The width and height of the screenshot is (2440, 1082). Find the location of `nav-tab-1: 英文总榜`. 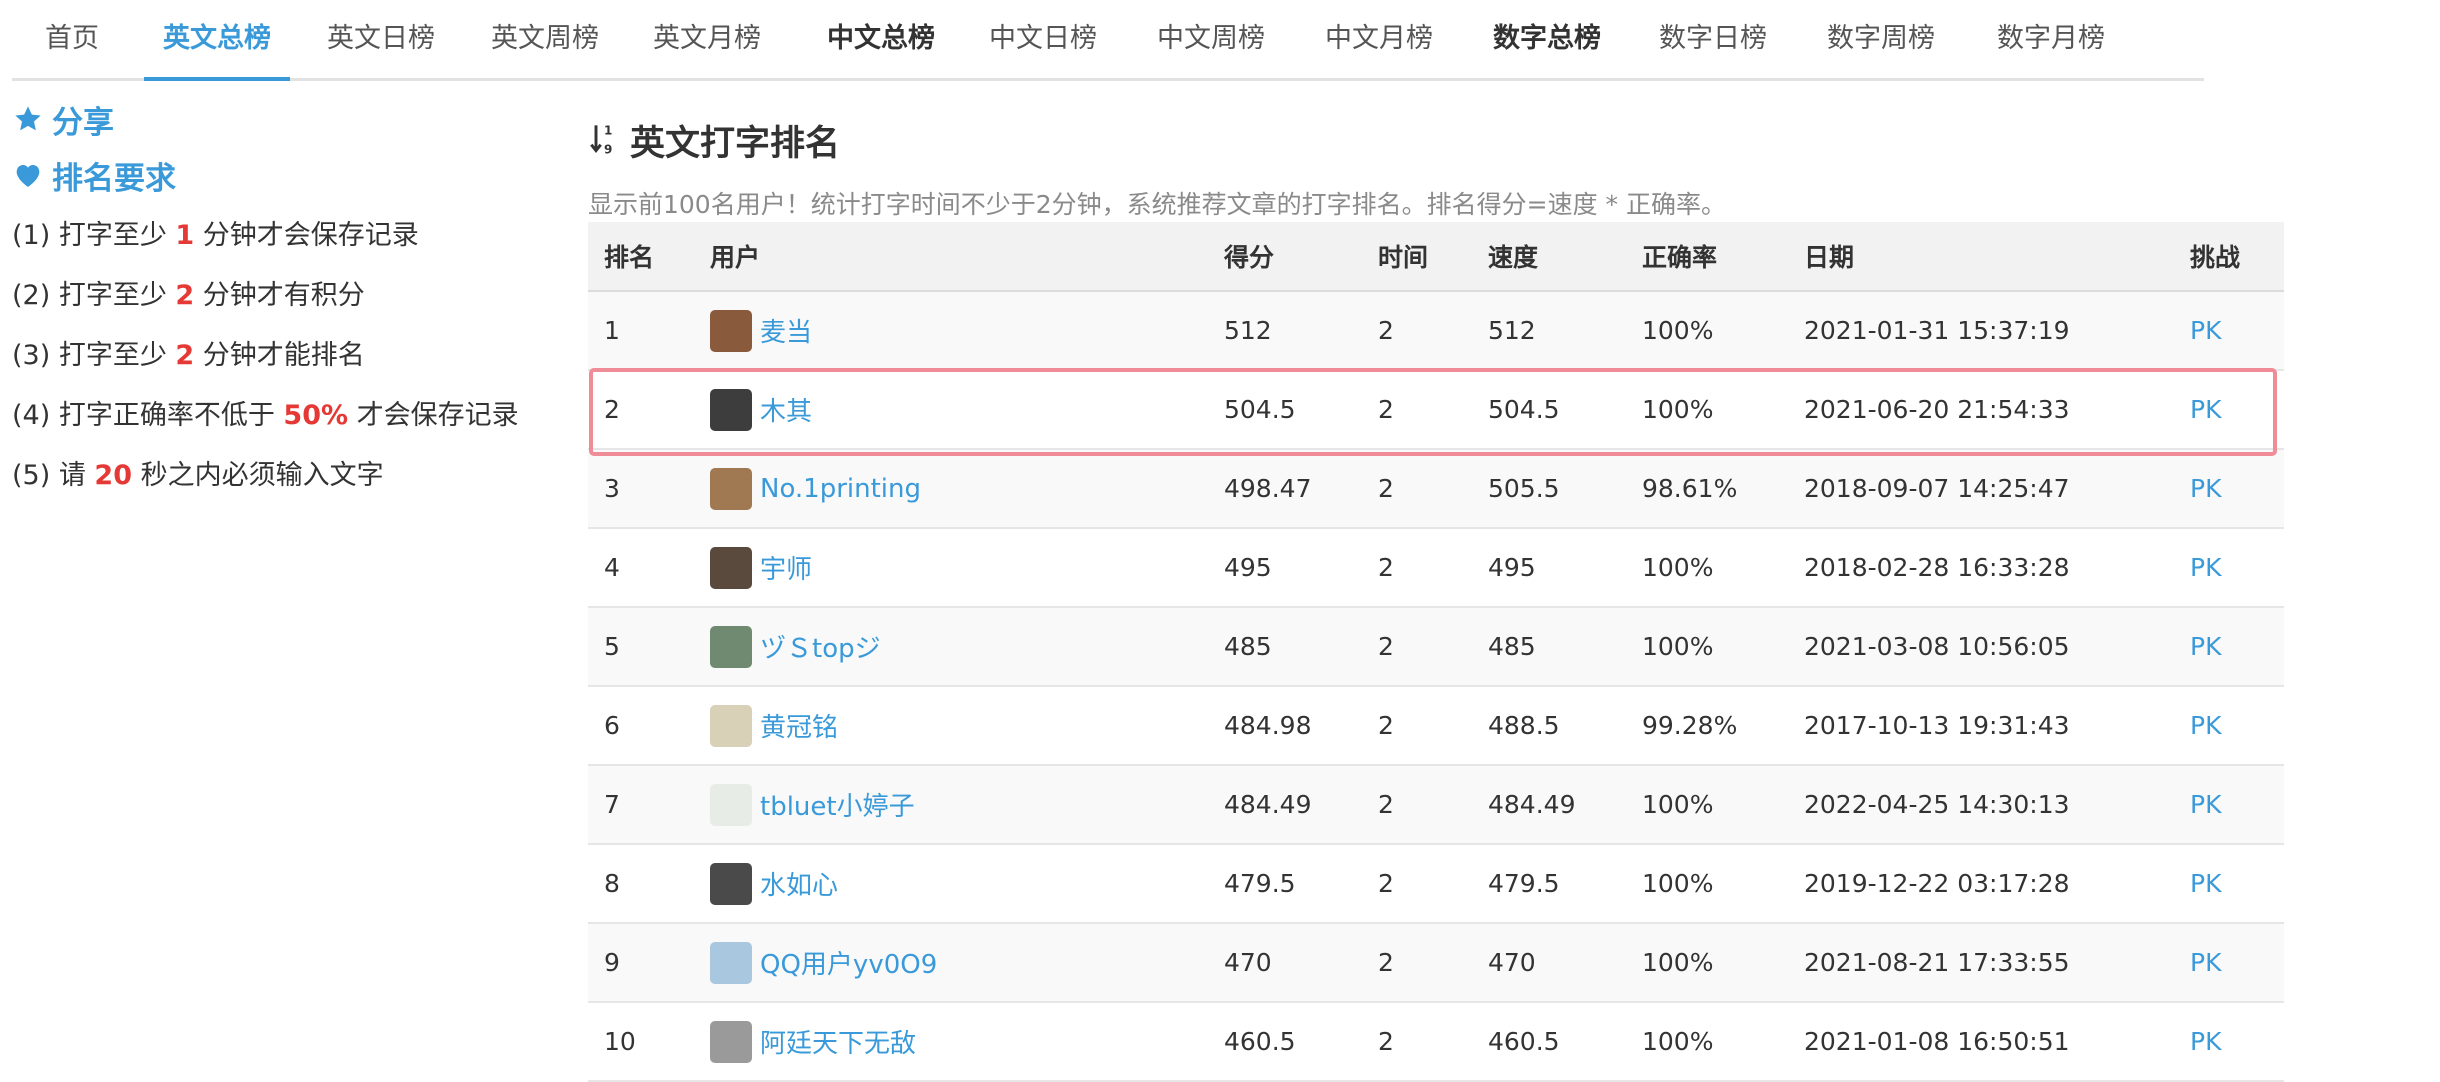

nav-tab-1: 英文总榜 is located at coordinates (217, 40).